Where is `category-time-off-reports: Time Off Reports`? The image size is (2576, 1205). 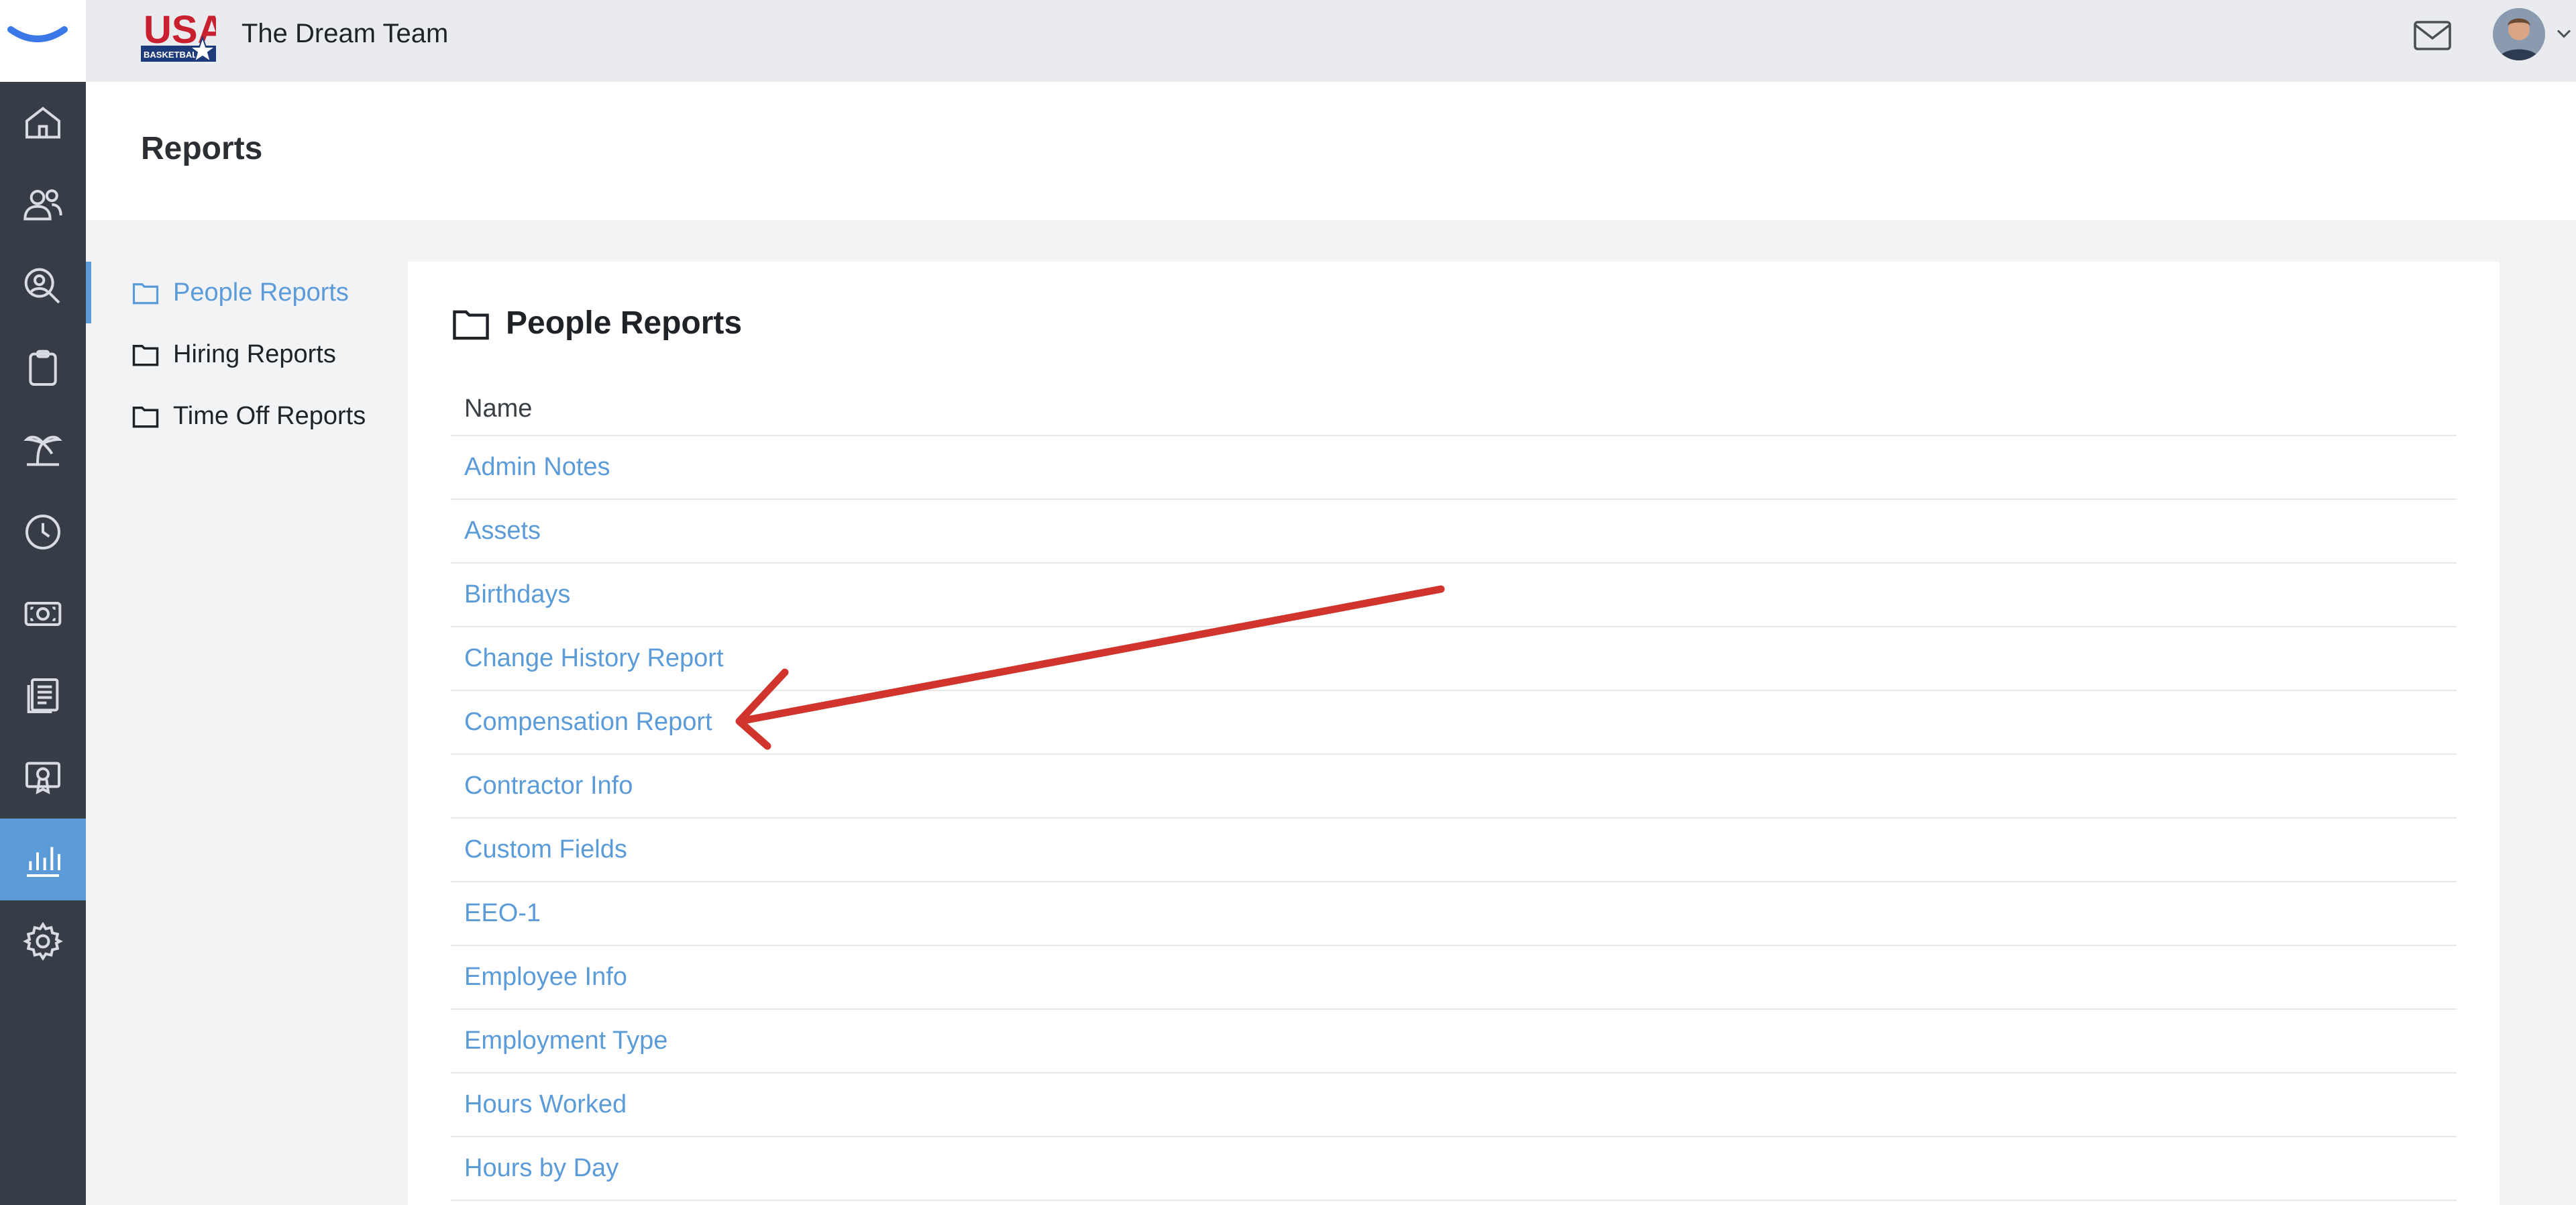 category-time-off-reports: Time Off Reports is located at coordinates (247, 416).